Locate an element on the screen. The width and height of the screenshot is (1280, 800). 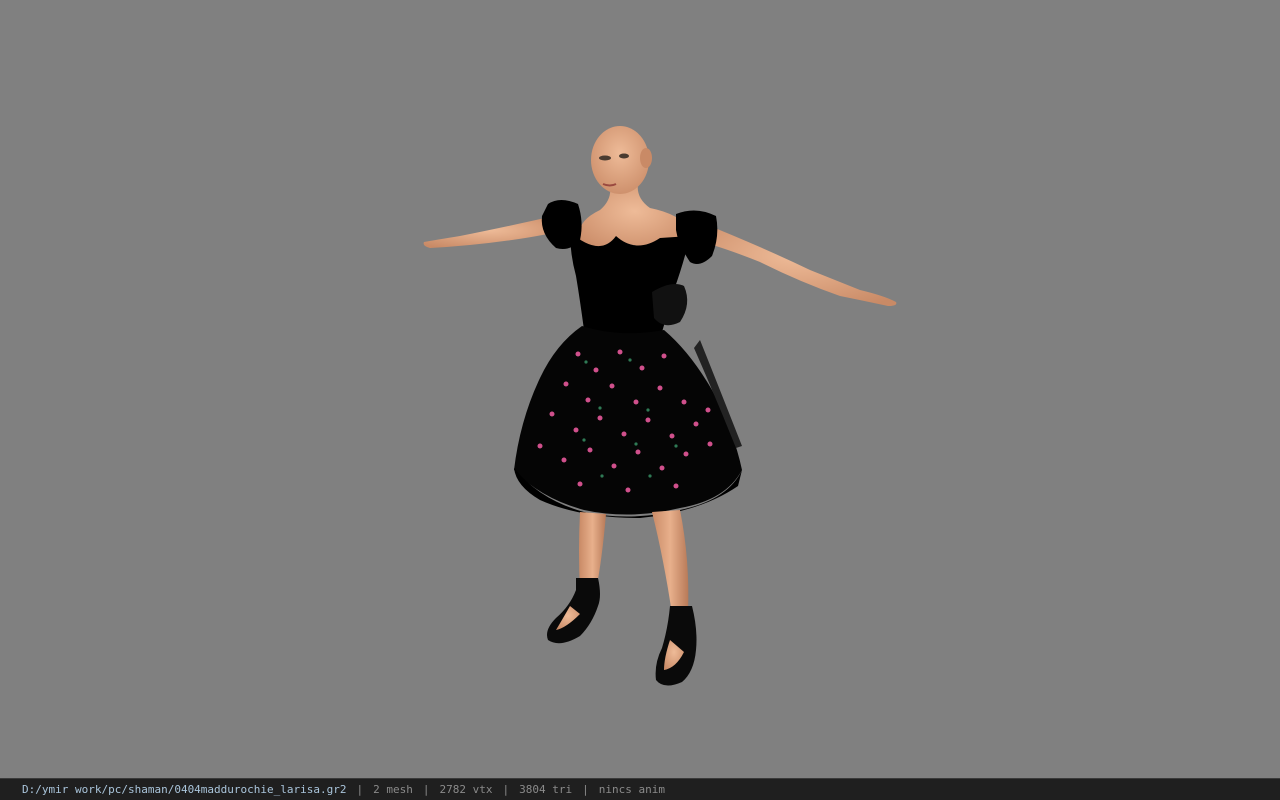
anim-status-label: nincs anim is located at coordinates (631, 789).